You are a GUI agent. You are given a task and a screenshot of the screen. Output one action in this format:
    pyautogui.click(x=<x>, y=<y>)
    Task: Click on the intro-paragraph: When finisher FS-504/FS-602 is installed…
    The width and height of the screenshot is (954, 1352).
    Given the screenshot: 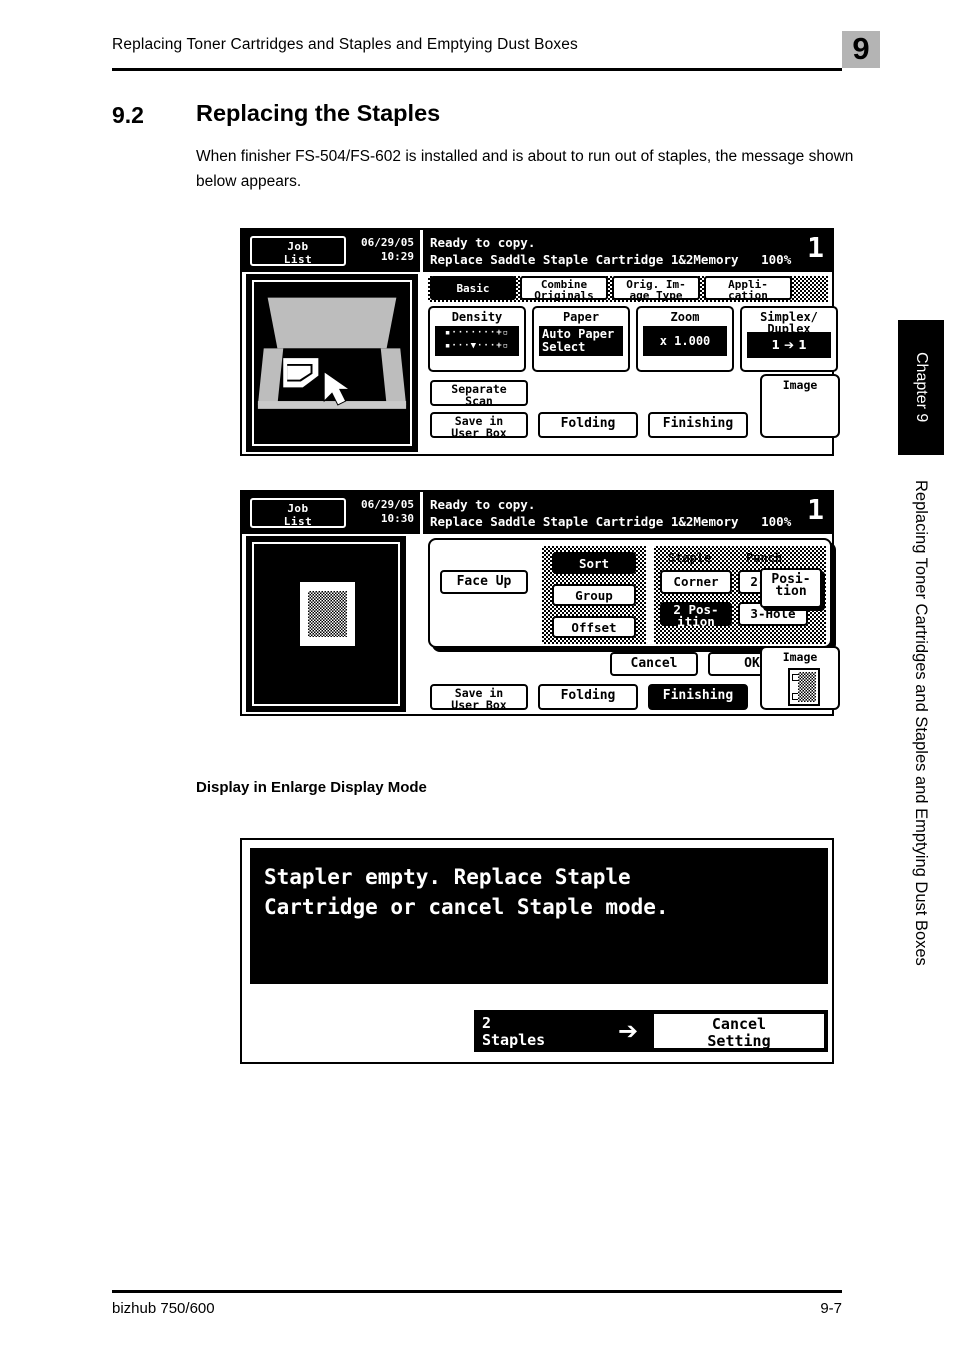 What is the action you would take?
    pyautogui.click(x=525, y=169)
    